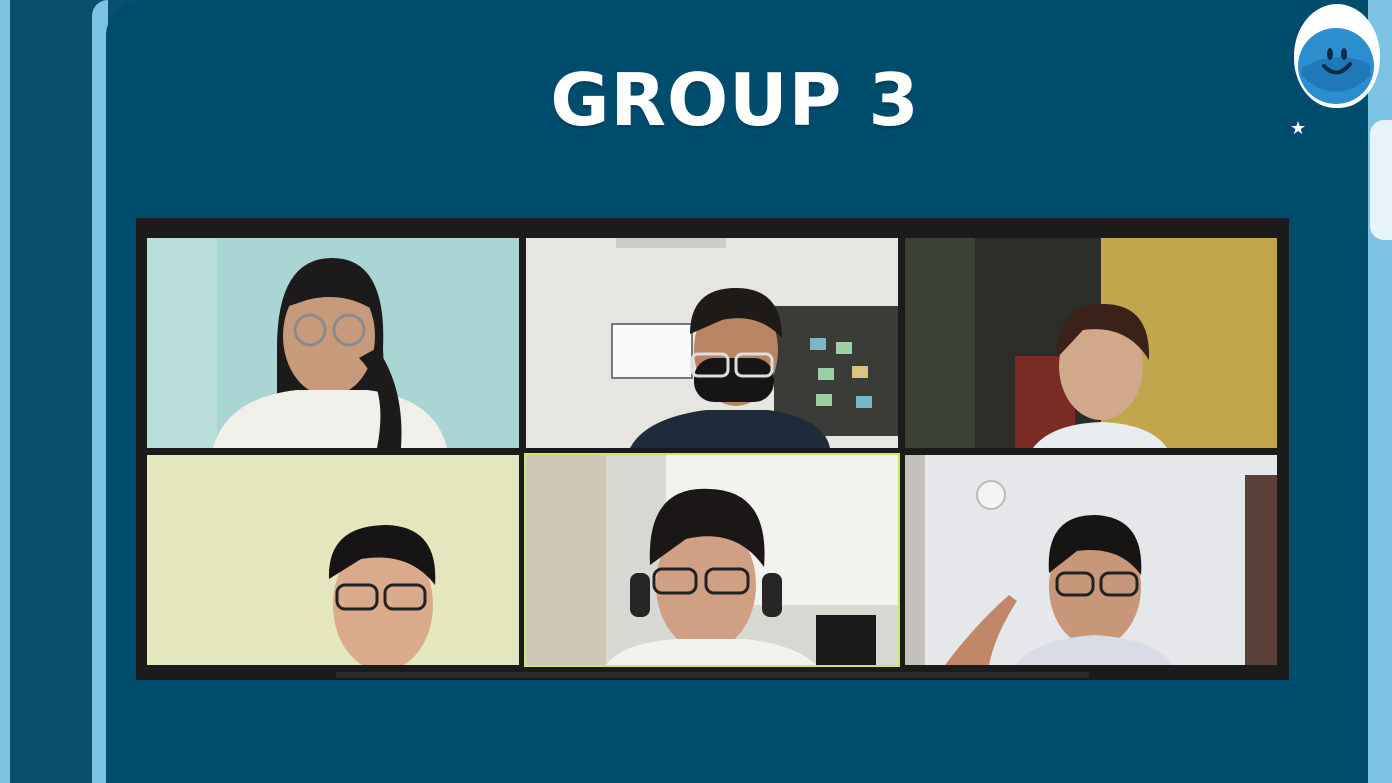  What do you see at coordinates (1336, 66) in the screenshot?
I see `smiley-face-icon` at bounding box center [1336, 66].